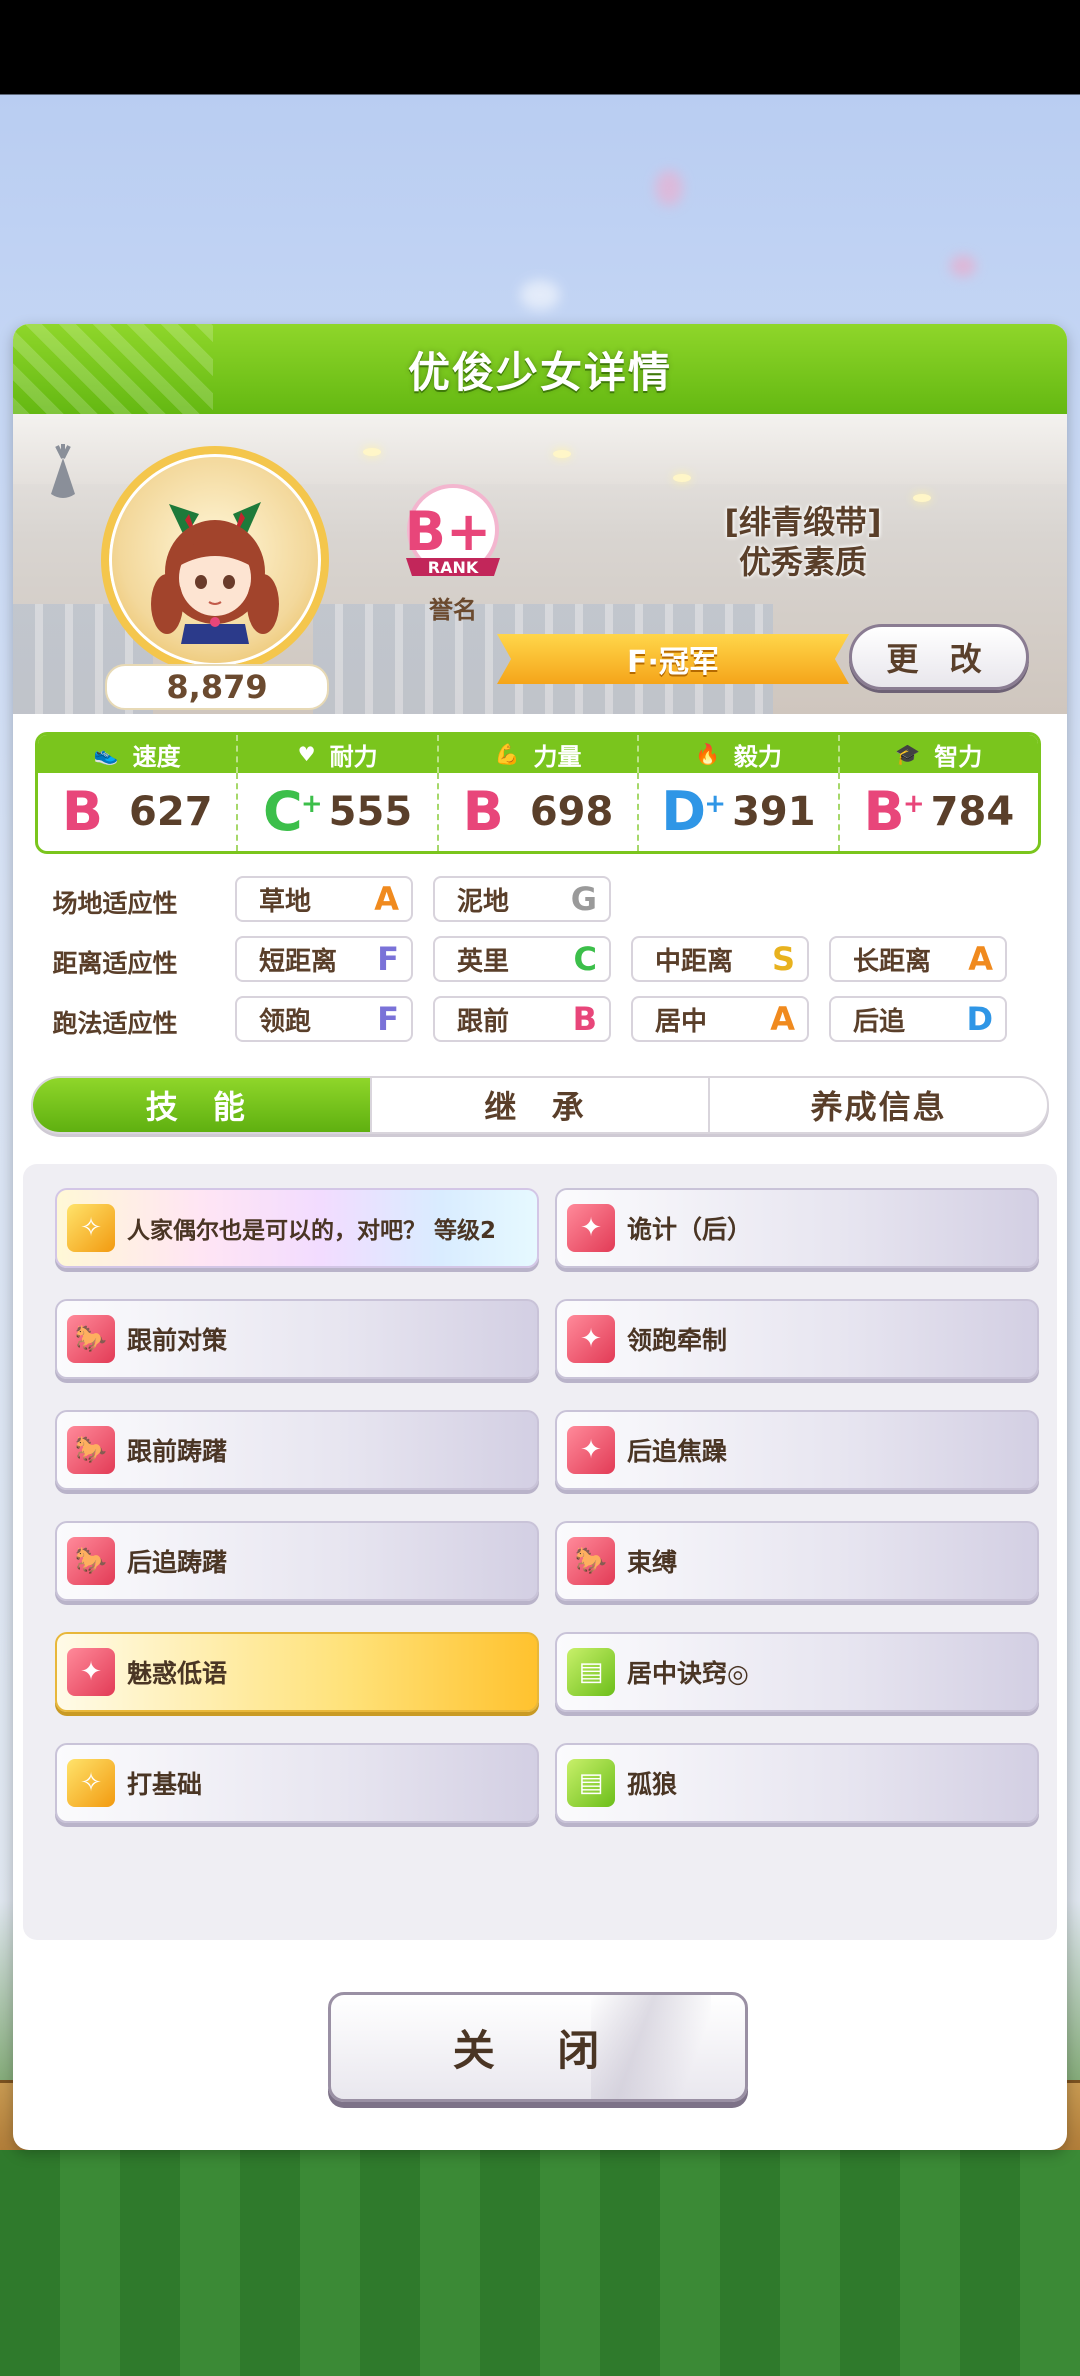  Describe the element at coordinates (939, 754) in the screenshot. I see `stat-header-4: 🎓 智力` at that location.